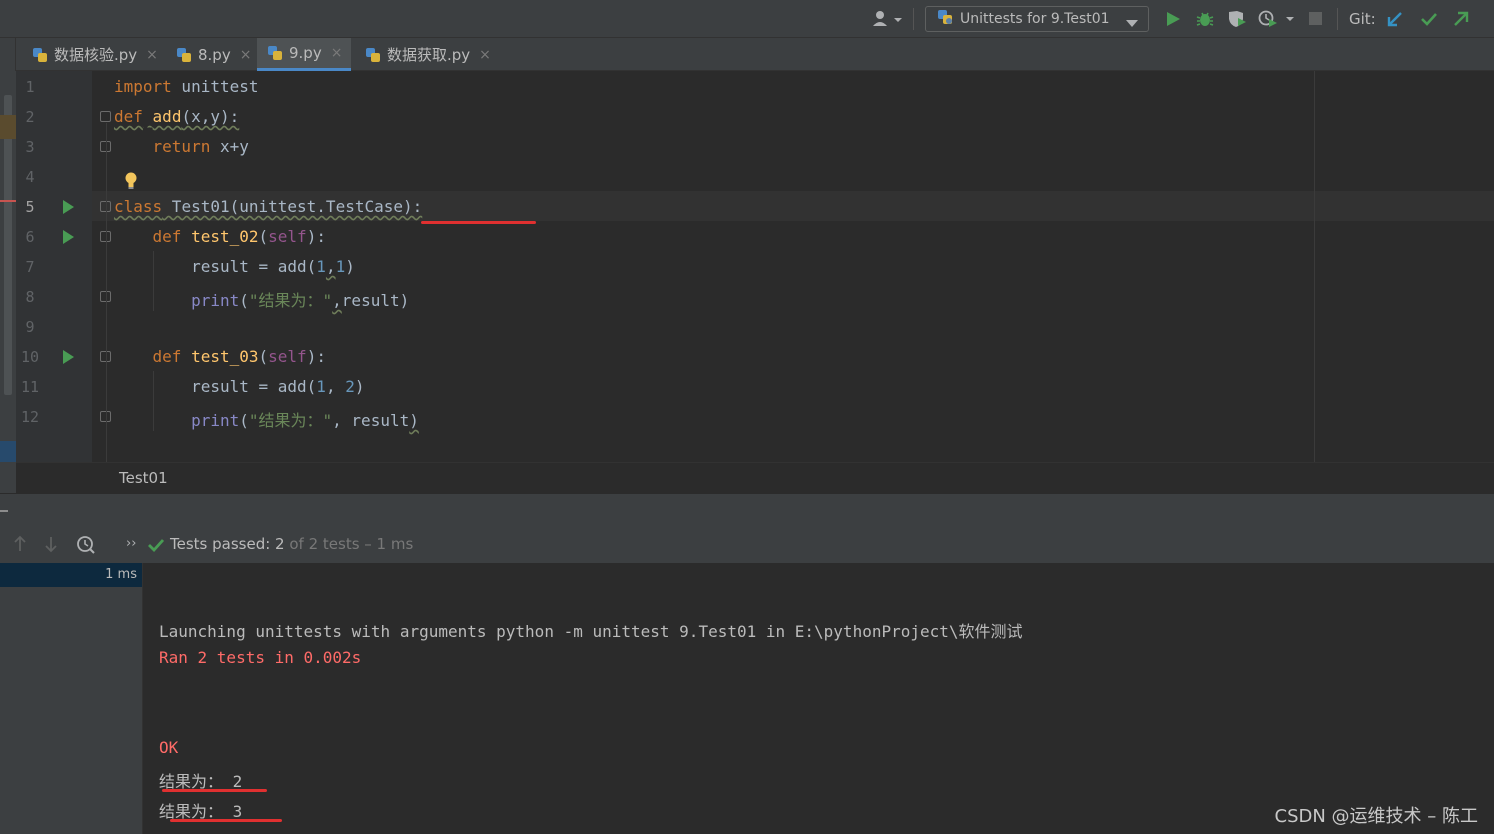  Describe the element at coordinates (1173, 19) in the screenshot. I see `run-button` at that location.